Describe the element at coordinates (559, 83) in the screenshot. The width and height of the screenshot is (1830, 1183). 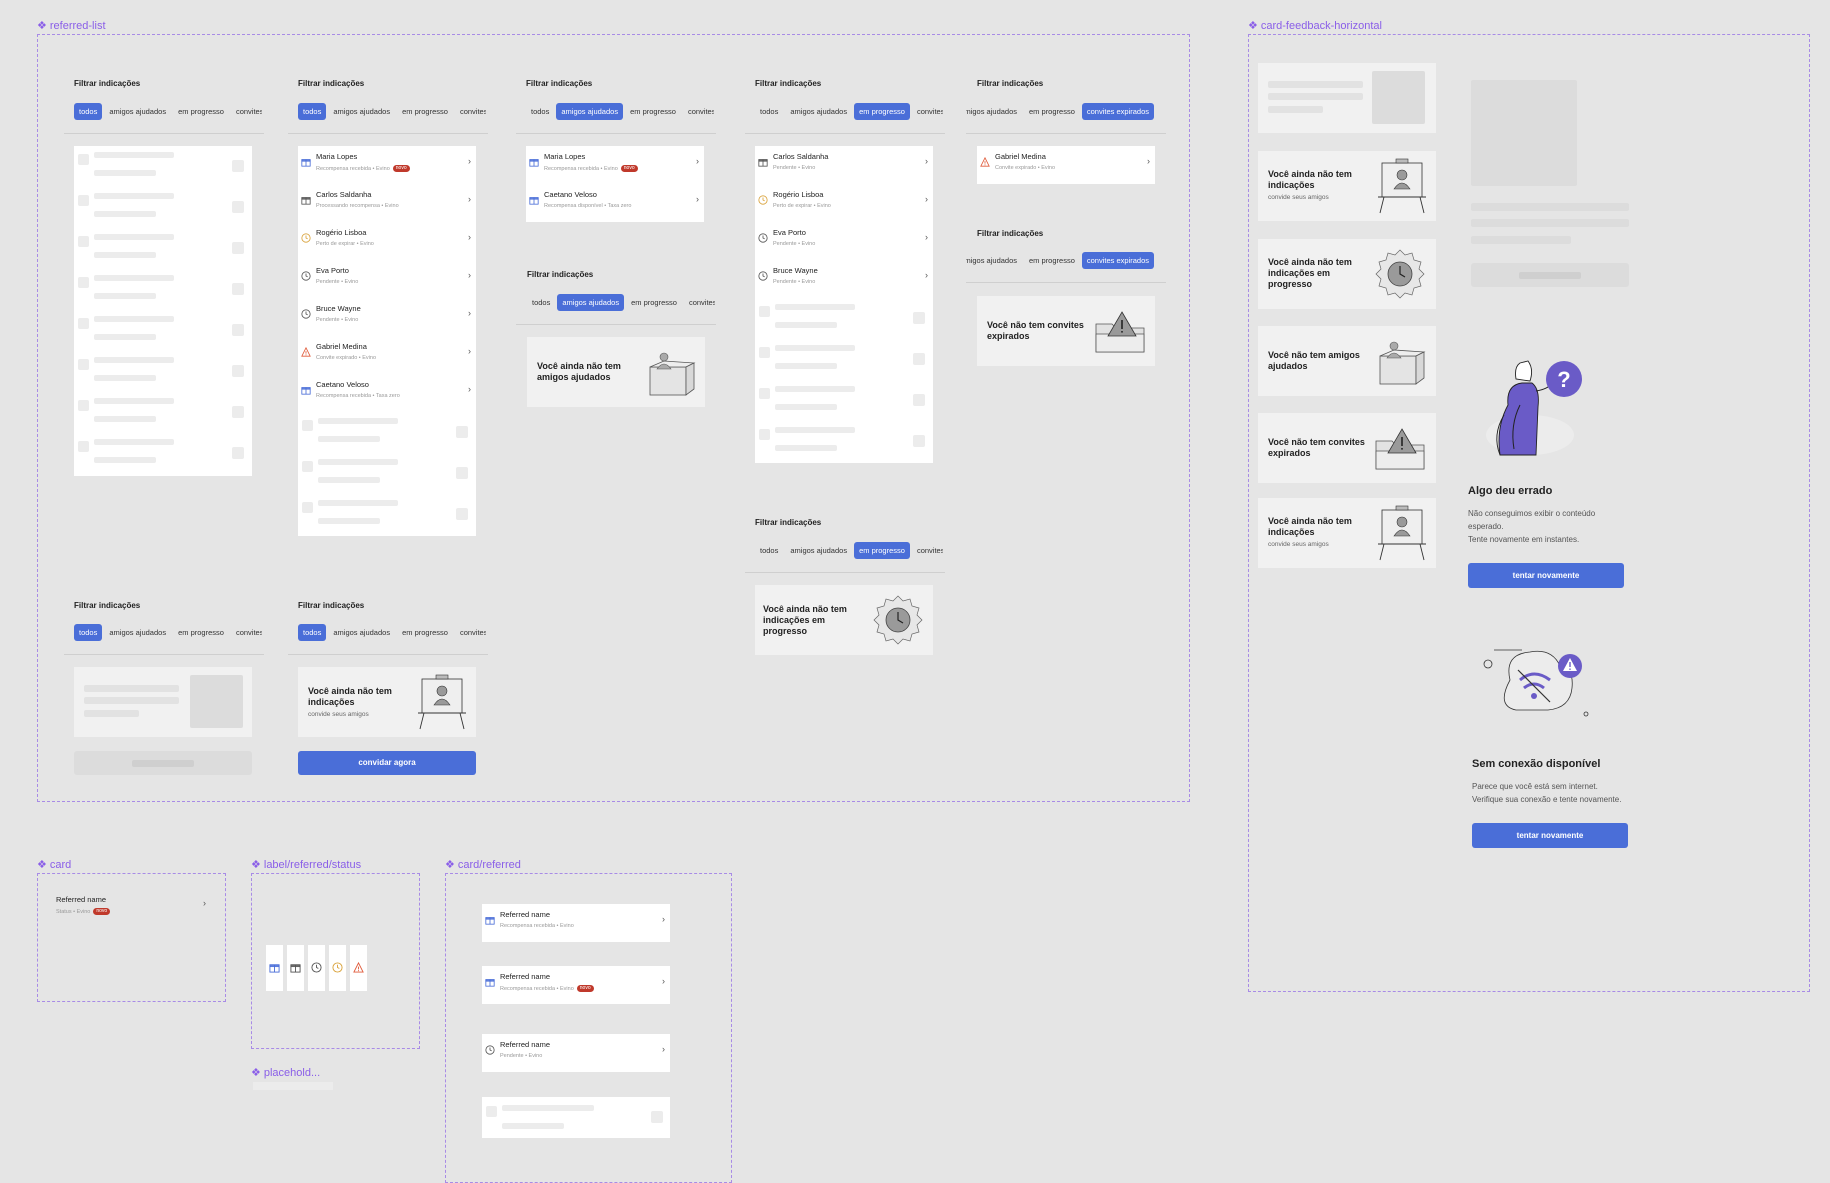
I see `filter-header: Filtrar indicações` at that location.